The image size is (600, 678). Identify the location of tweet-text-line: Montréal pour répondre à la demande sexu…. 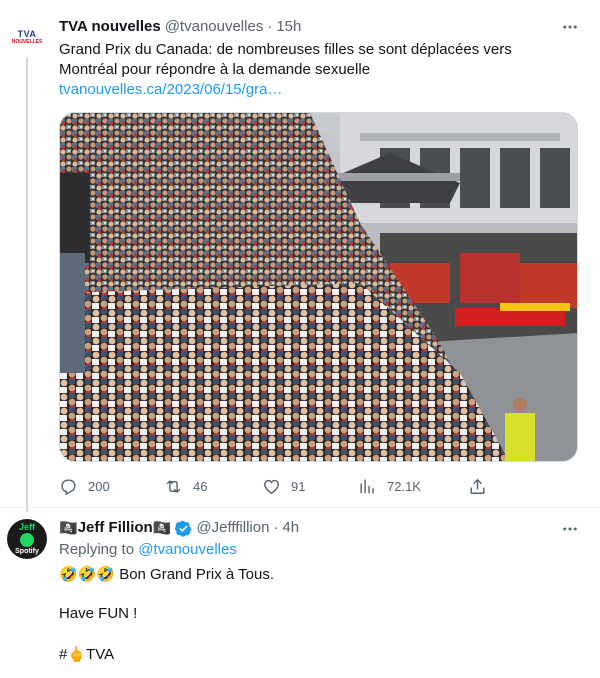
(215, 69).